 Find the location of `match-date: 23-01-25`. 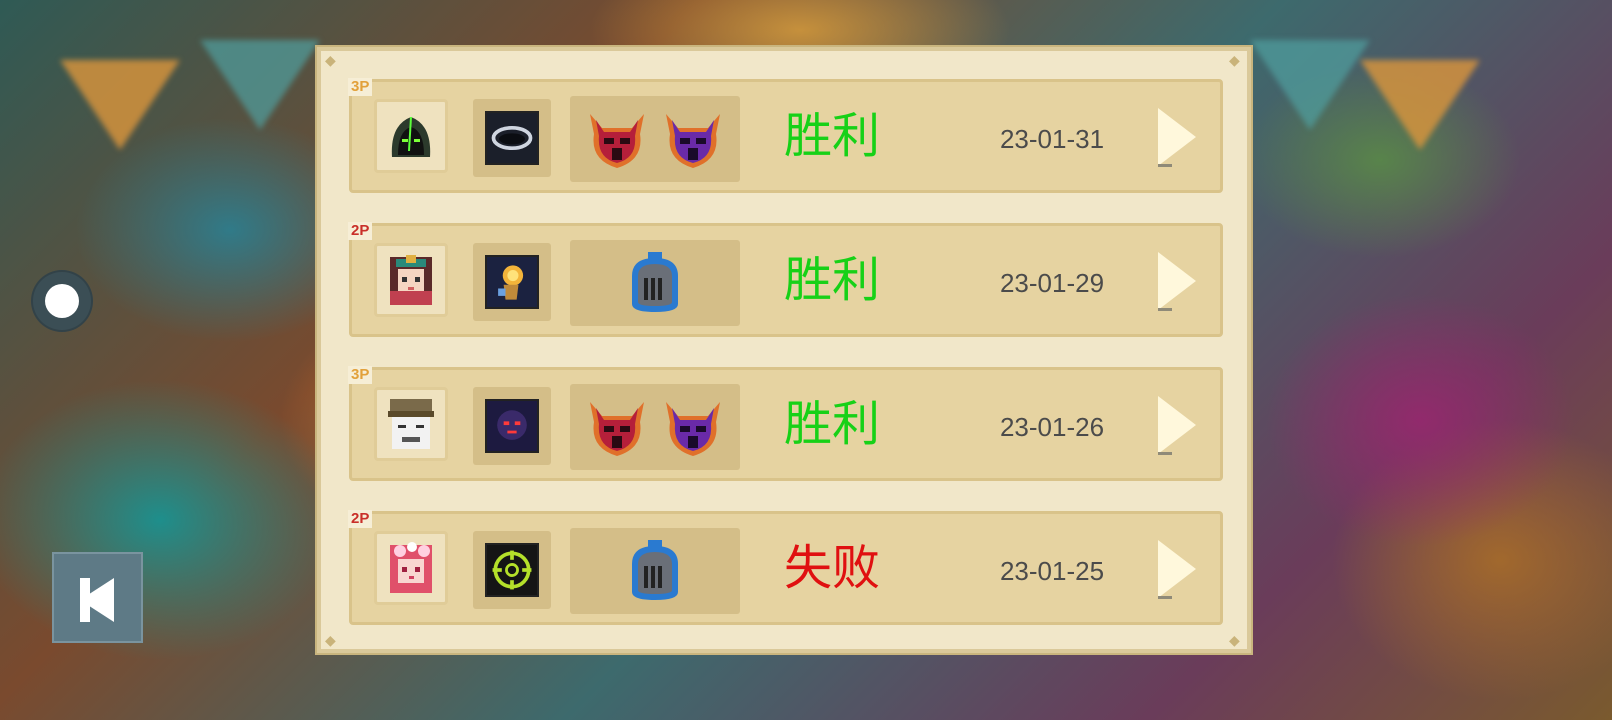

match-date: 23-01-25 is located at coordinates (1052, 571).